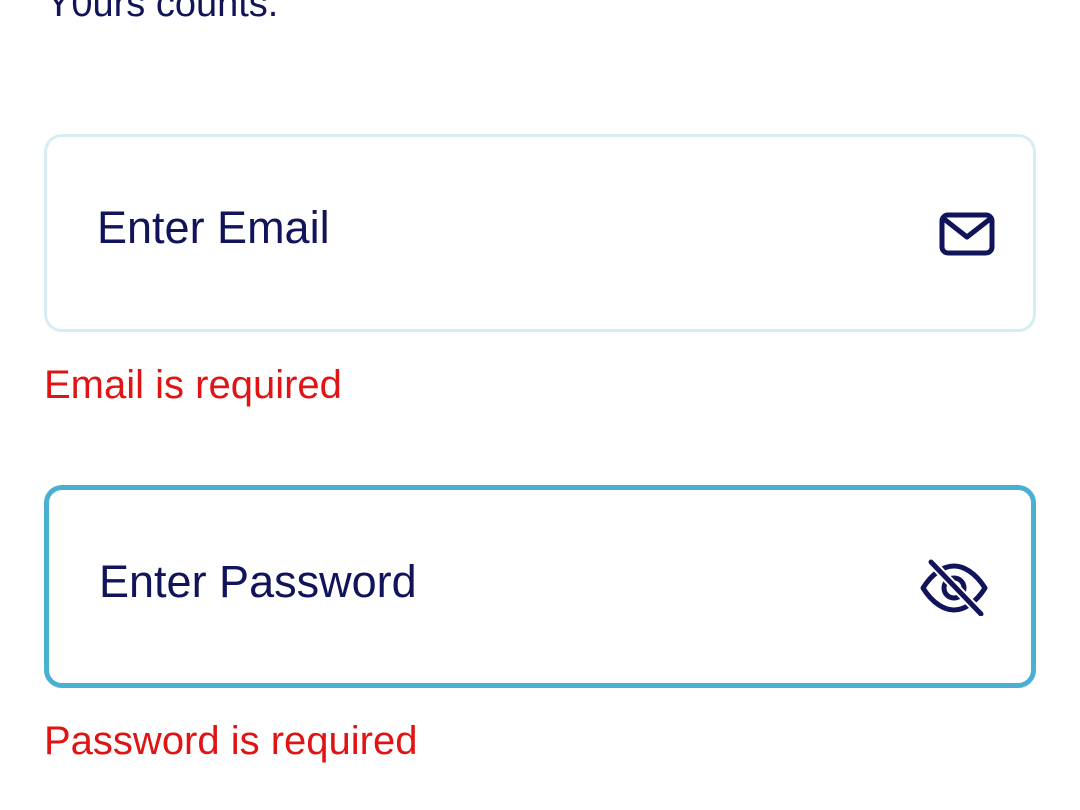  I want to click on mail-icon, so click(967, 234).